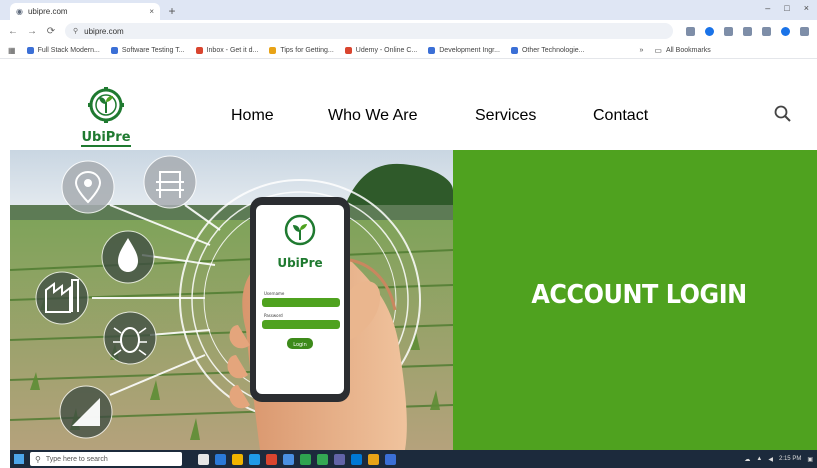 This screenshot has height=468, width=817. What do you see at coordinates (300, 345) in the screenshot?
I see `phone-login-label: Login` at bounding box center [300, 345].